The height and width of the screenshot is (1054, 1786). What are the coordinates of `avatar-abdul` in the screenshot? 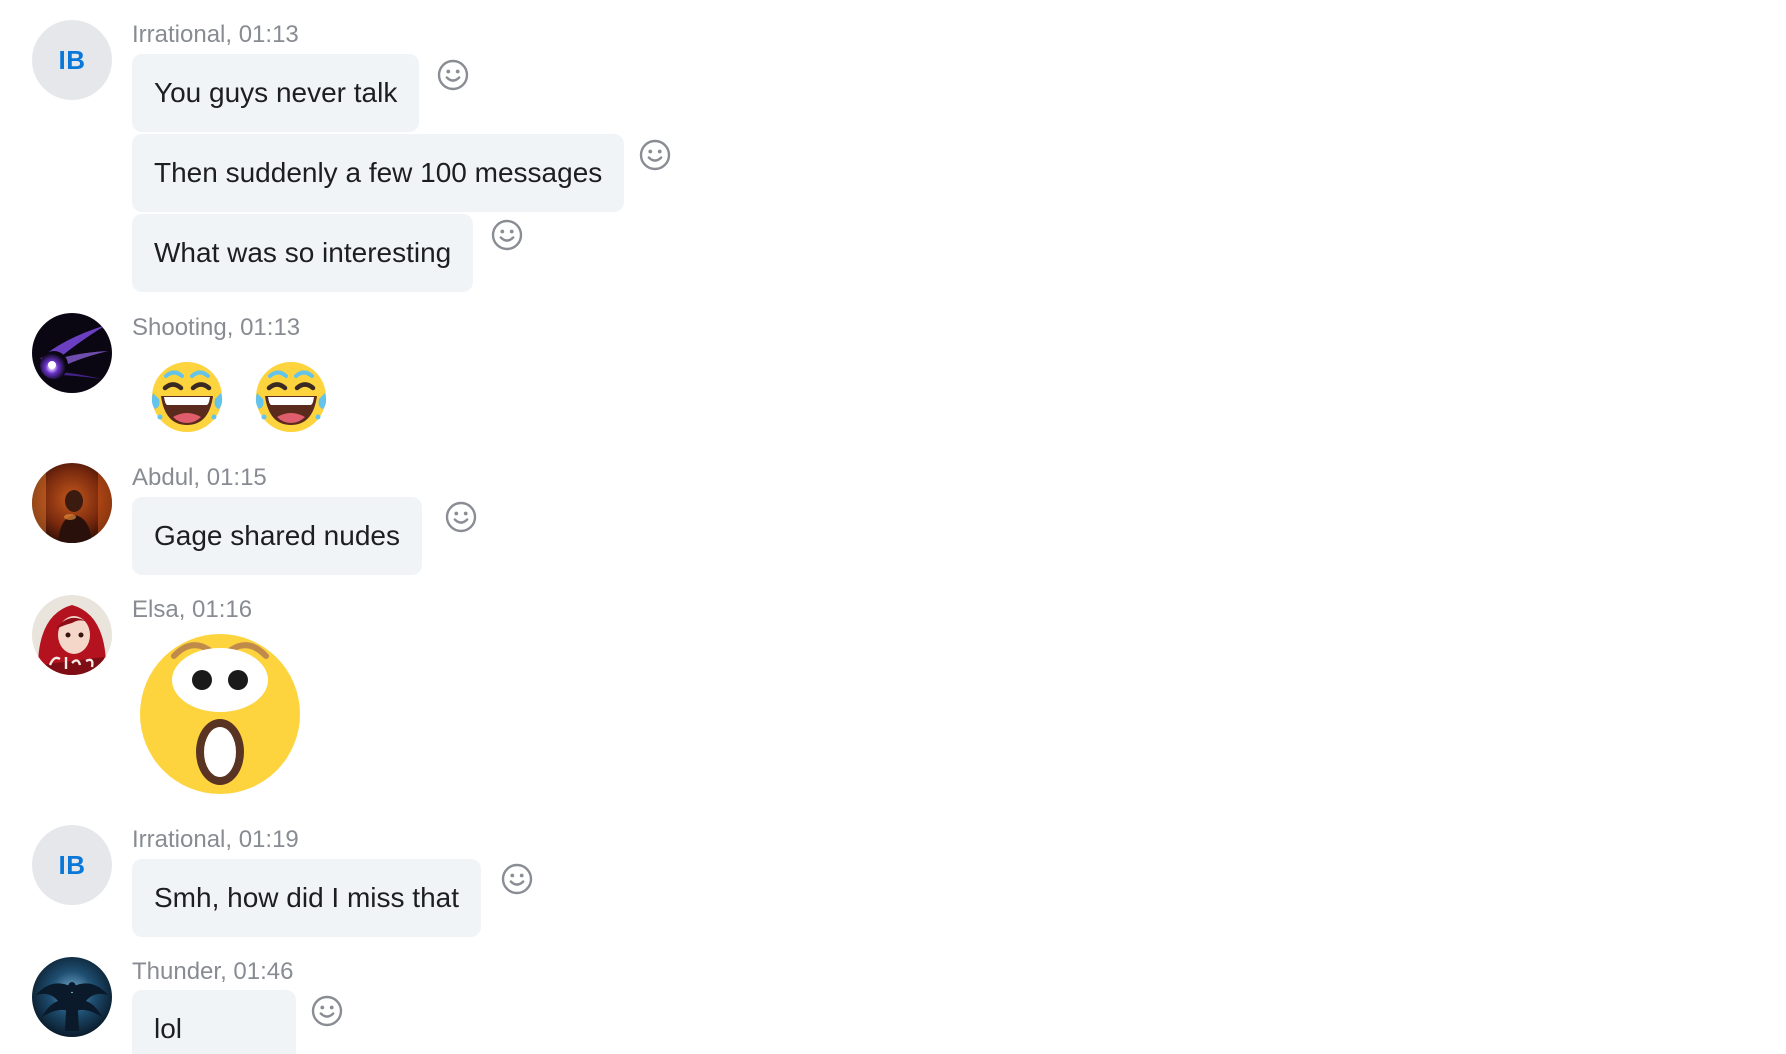 It's located at (72, 503).